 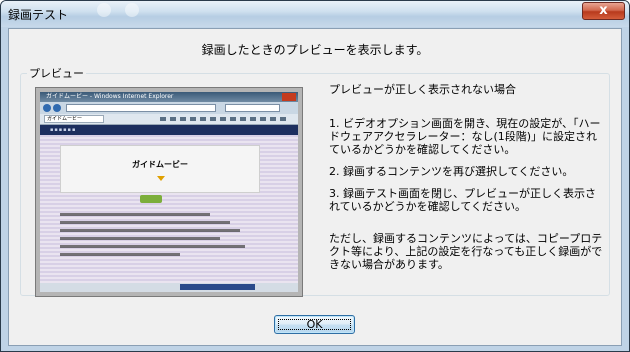 What do you see at coordinates (315, 50) in the screenshot?
I see `dialog-heading: 録画したときのプレビューを表示します。` at bounding box center [315, 50].